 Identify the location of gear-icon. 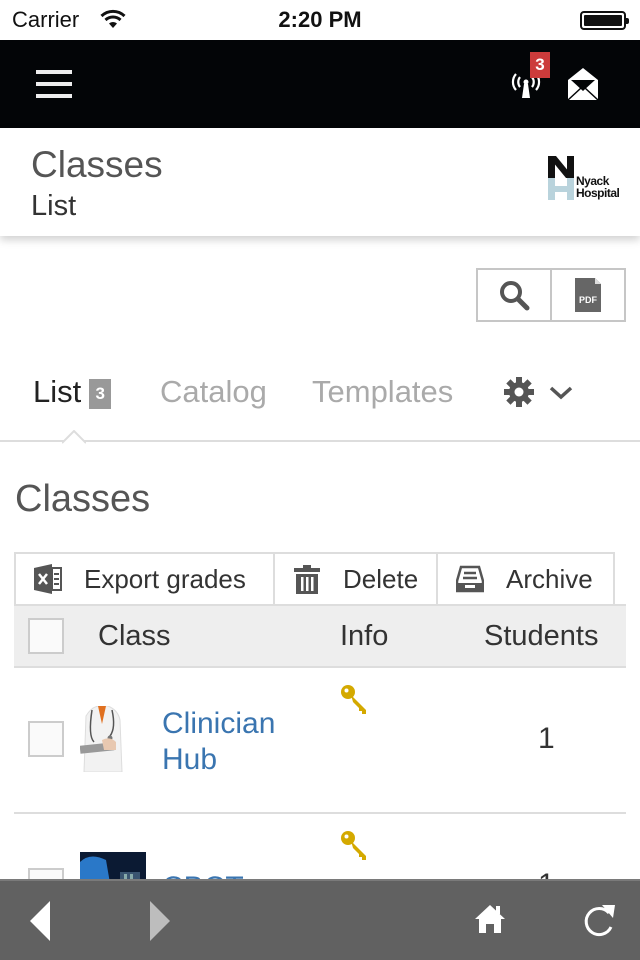
(519, 392).